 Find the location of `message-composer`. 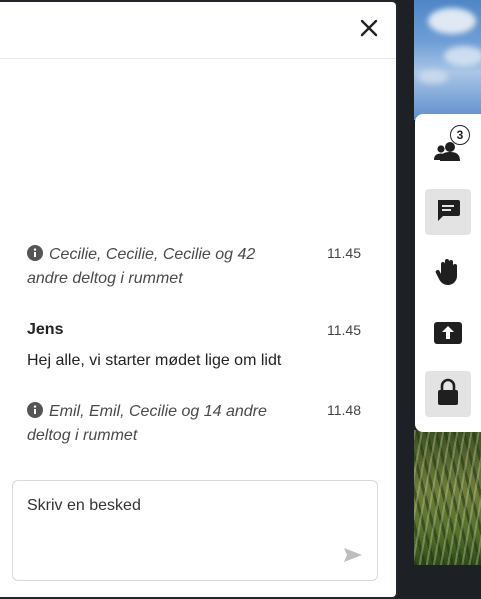

message-composer is located at coordinates (195, 530).